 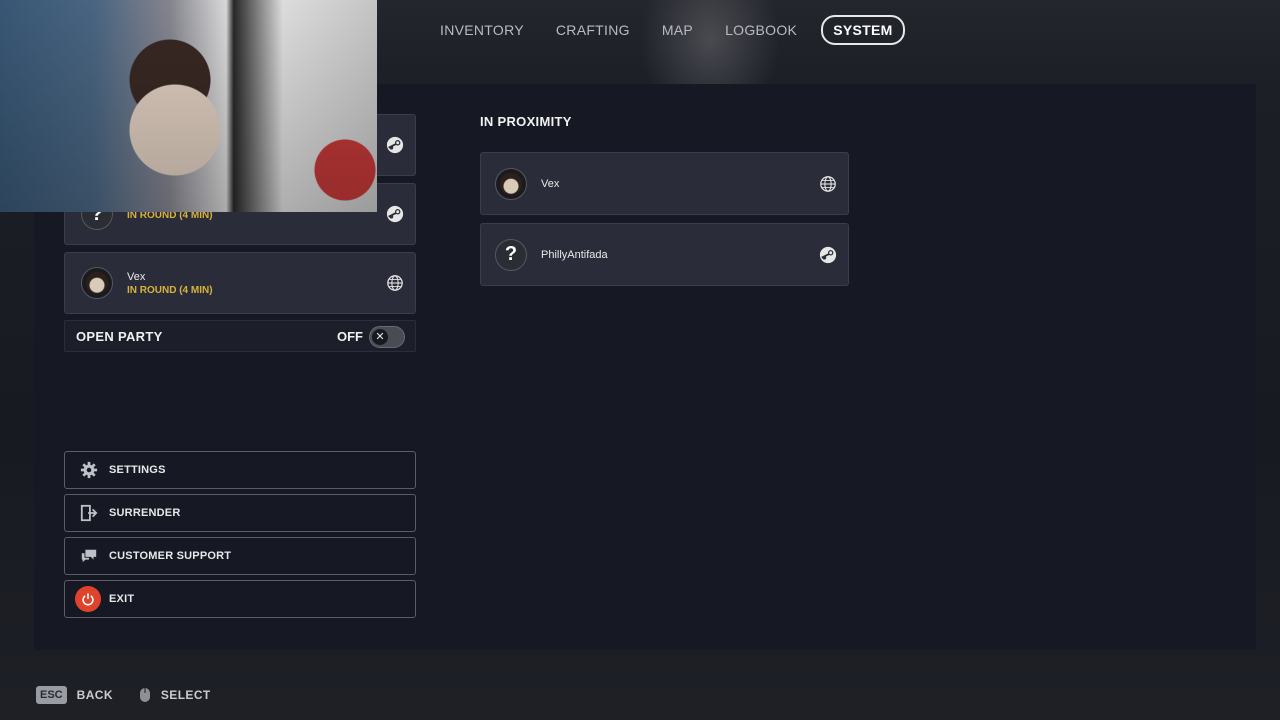 What do you see at coordinates (526, 121) in the screenshot?
I see `proximity-title: IN PROXIMITY` at bounding box center [526, 121].